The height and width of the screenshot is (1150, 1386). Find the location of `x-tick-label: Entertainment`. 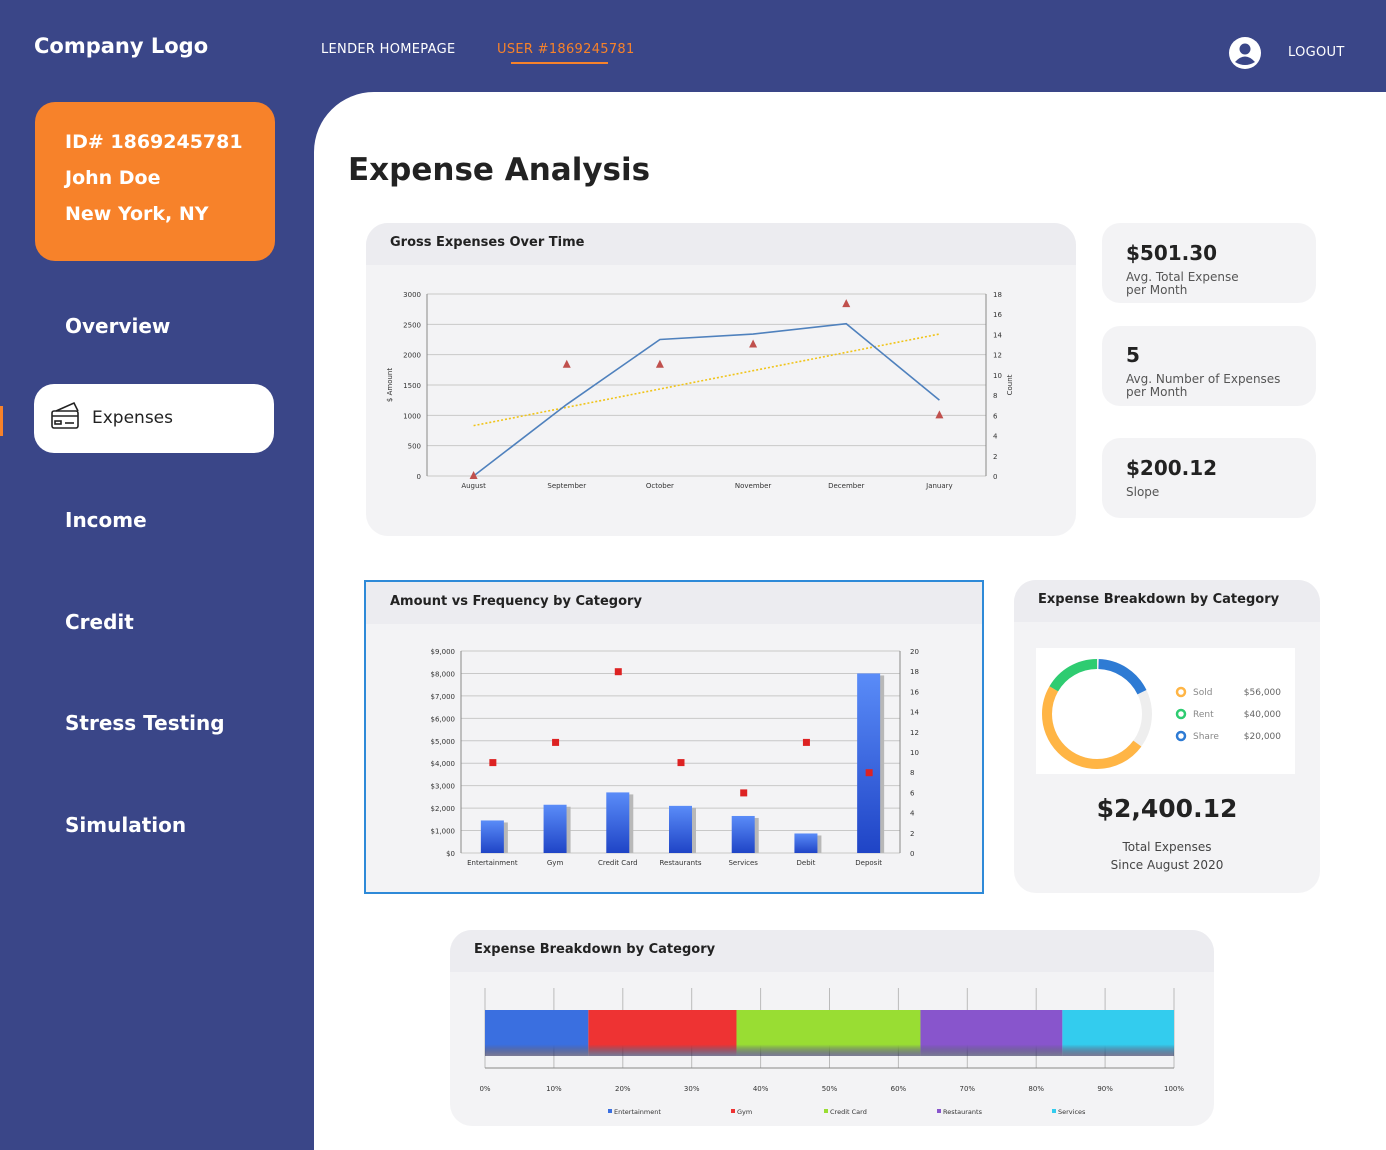

x-tick-label: Entertainment is located at coordinates (492, 863).